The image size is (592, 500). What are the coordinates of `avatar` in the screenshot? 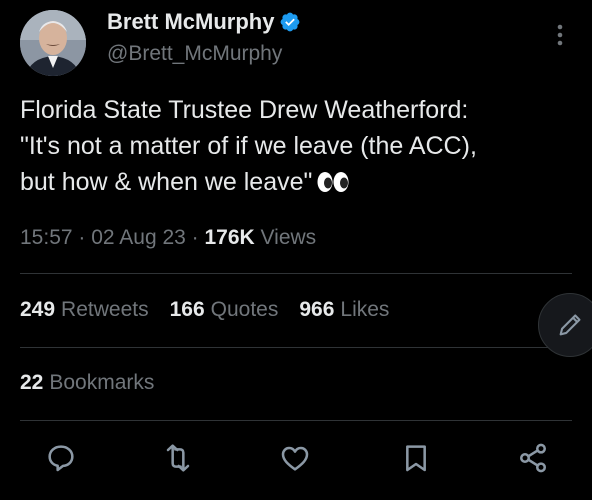 It's located at (53, 43).